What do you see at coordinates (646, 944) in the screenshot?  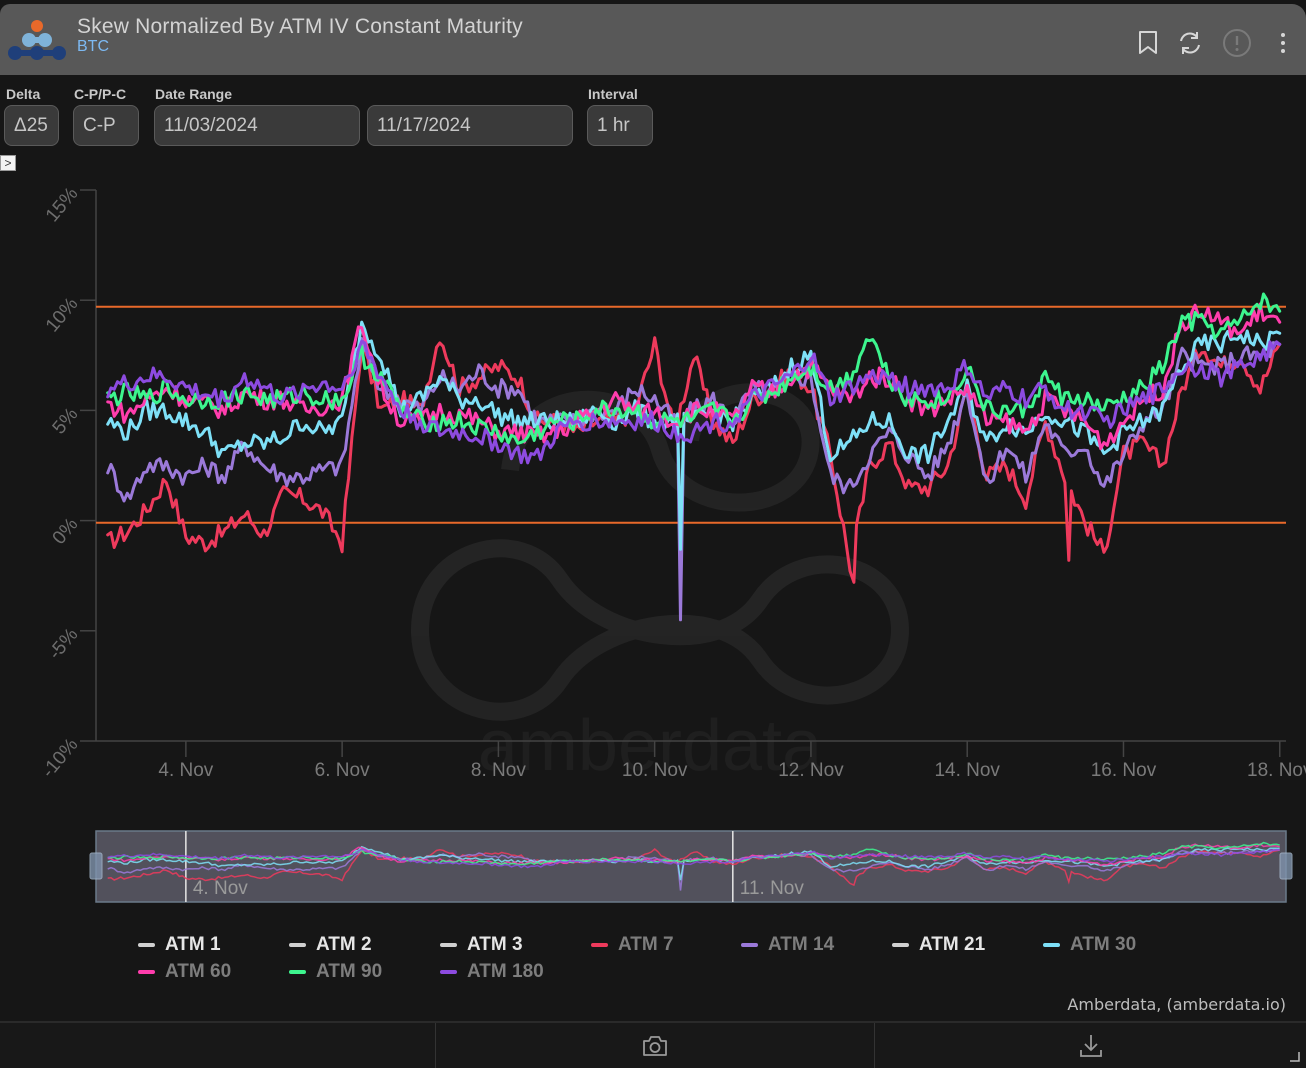 I see `legend-label: ATM 7` at bounding box center [646, 944].